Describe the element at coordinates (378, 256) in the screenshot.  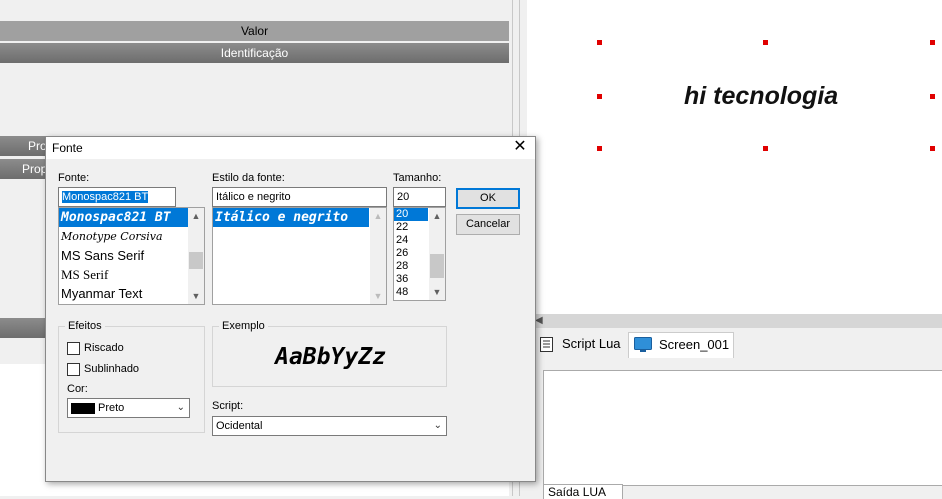
I see `style-list-scrollbar: ▲ ▼` at that location.